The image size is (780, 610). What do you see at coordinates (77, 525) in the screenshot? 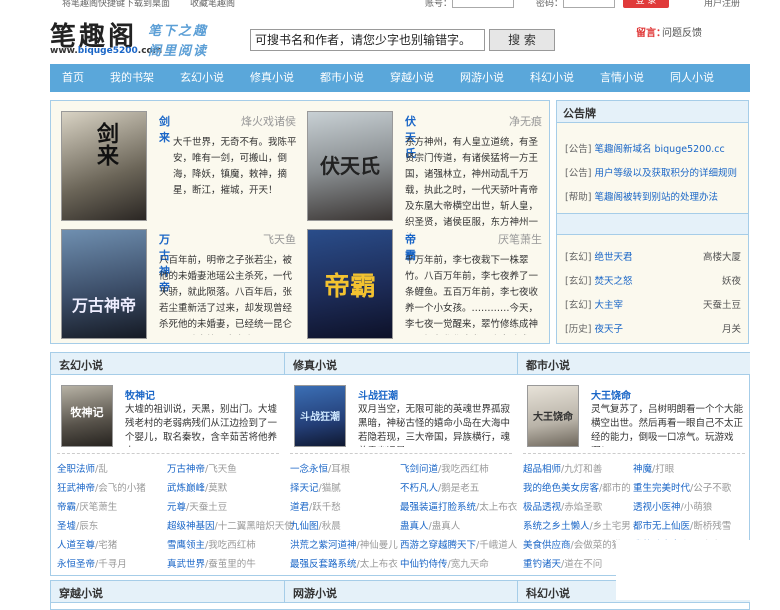
I see `category-book-link: 圣墟/辰东` at bounding box center [77, 525].